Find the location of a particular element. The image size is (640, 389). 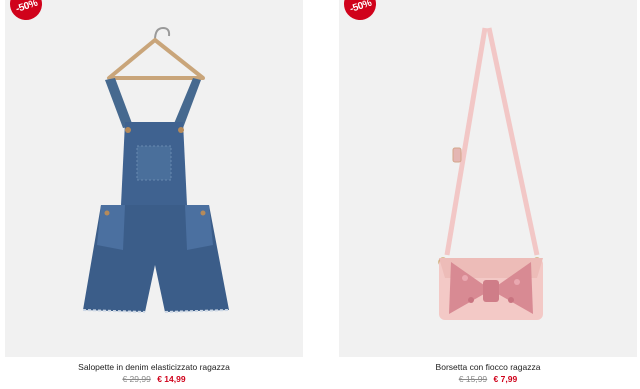

product-prices: € 15,99 € 7,99 is located at coordinates (488, 379).